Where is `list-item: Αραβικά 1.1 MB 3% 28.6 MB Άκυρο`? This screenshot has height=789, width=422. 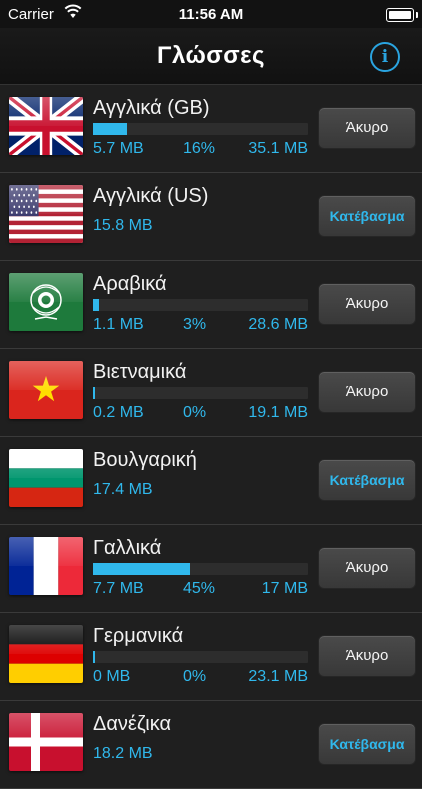
list-item: Αραβικά 1.1 MB 3% 28.6 MB Άκυρο is located at coordinates (211, 305).